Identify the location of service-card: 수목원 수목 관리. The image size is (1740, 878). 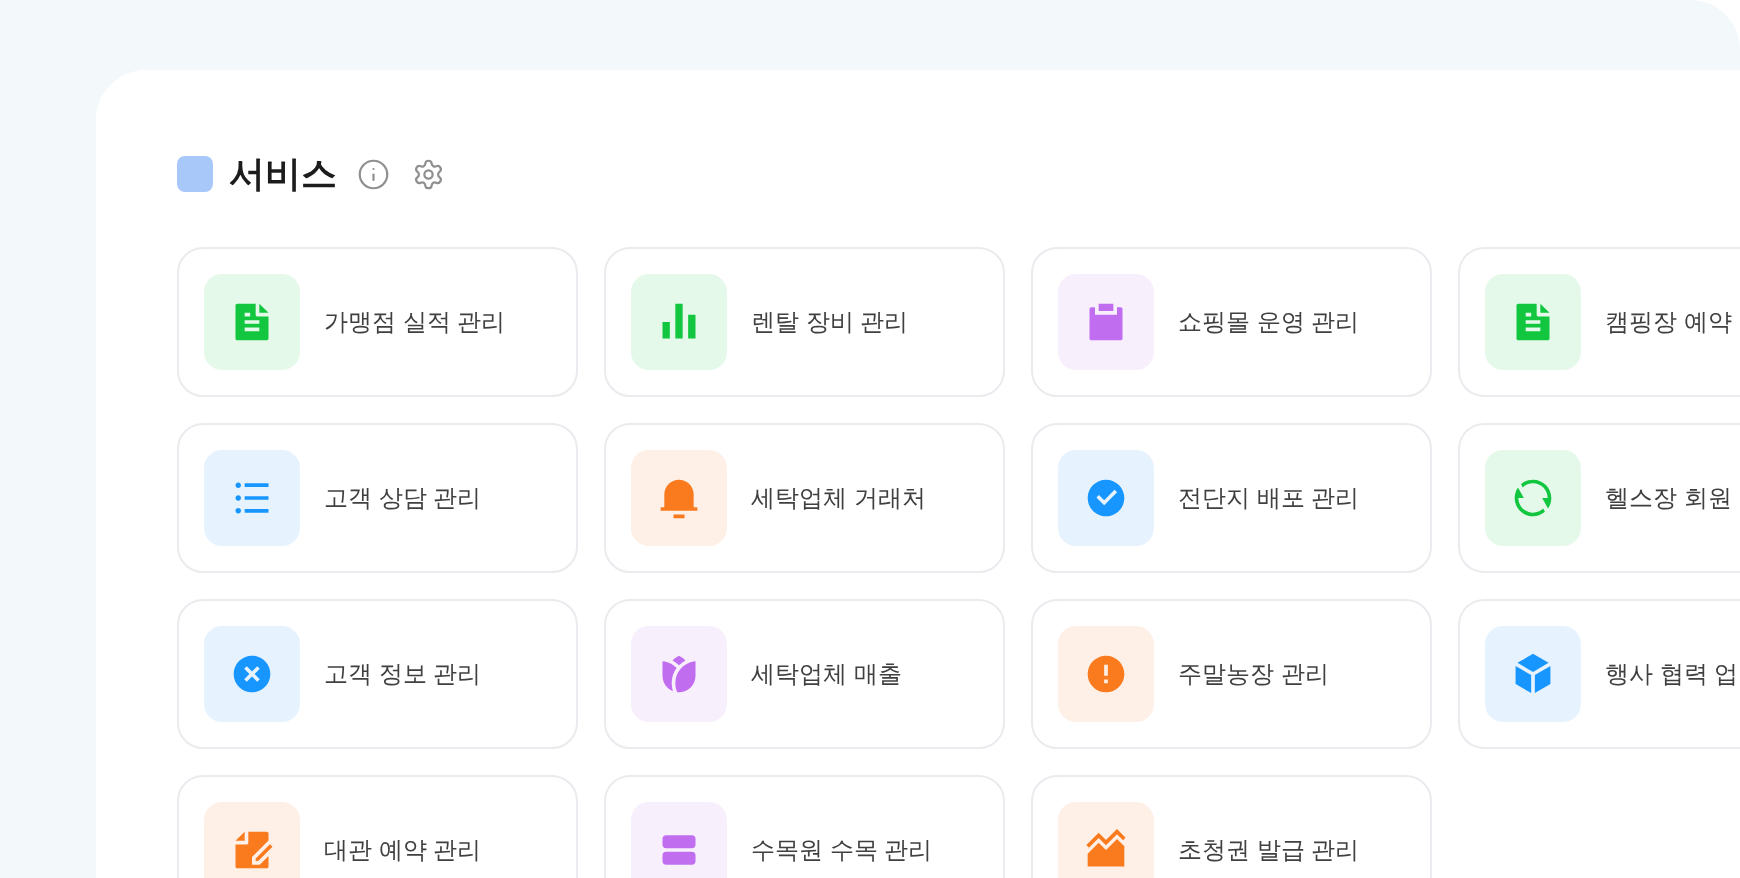
(804, 826).